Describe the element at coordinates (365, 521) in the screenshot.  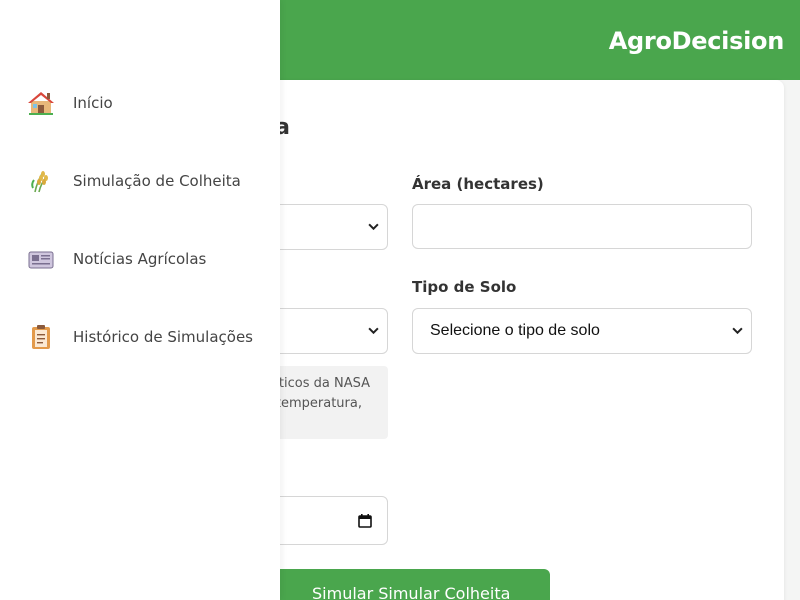
I see `calendar-icon` at that location.